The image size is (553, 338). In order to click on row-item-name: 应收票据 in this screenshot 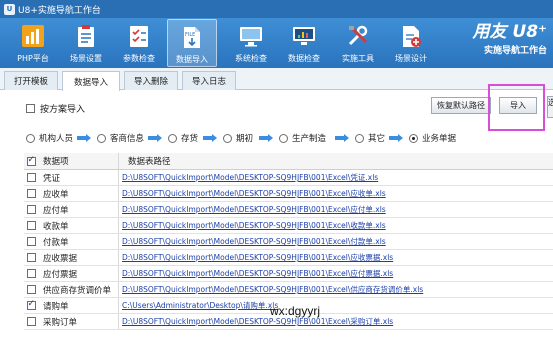, I will do `click(60, 258)`.